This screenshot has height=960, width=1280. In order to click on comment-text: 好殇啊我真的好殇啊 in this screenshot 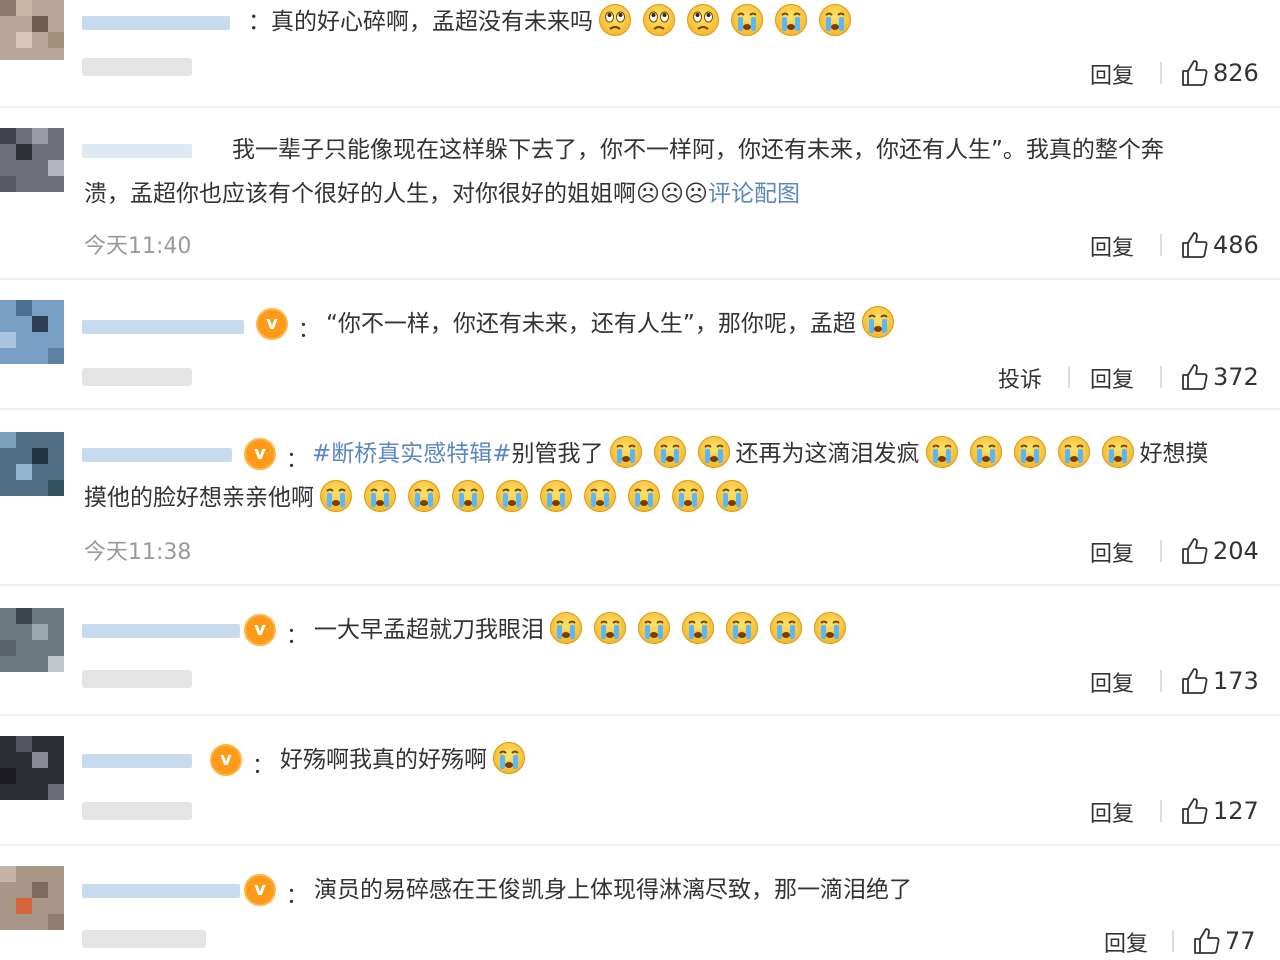, I will do `click(405, 760)`.